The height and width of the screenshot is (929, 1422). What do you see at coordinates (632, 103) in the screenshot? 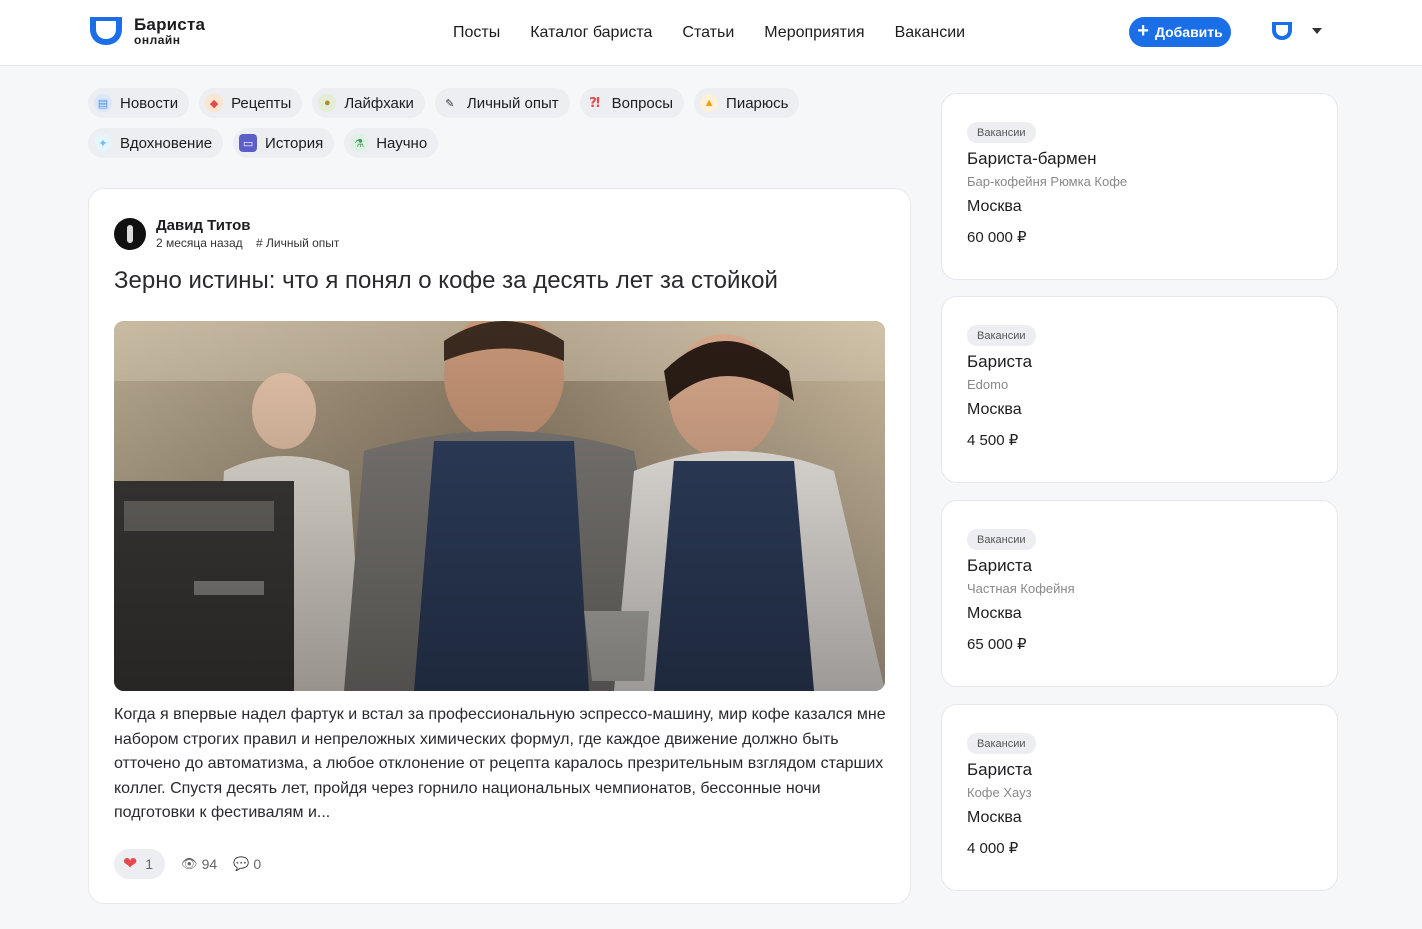
I see `tag-questions: ⁈ Вопросы` at bounding box center [632, 103].